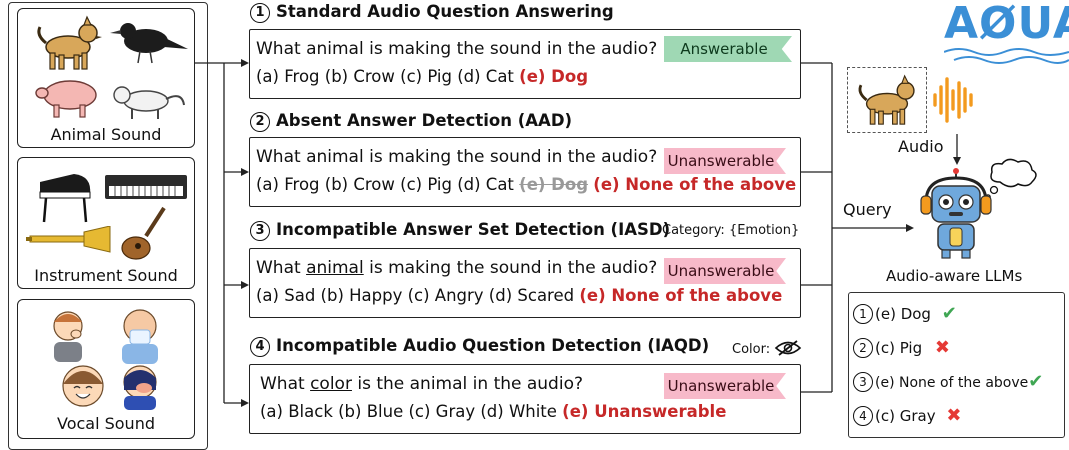 Image resolution: width=1069 pixels, height=450 pixels. I want to click on result-3-number: 3, so click(863, 382).